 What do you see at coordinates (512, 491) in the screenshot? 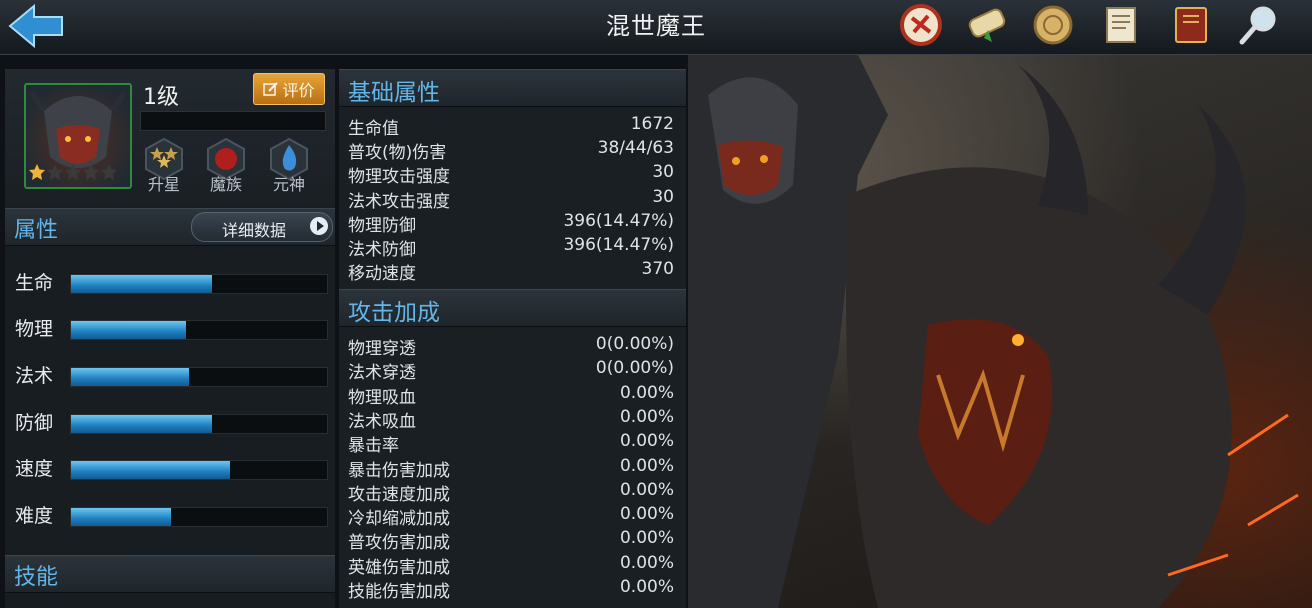
I see `attribute-row: 攻击速度加成 0.00%` at bounding box center [512, 491].